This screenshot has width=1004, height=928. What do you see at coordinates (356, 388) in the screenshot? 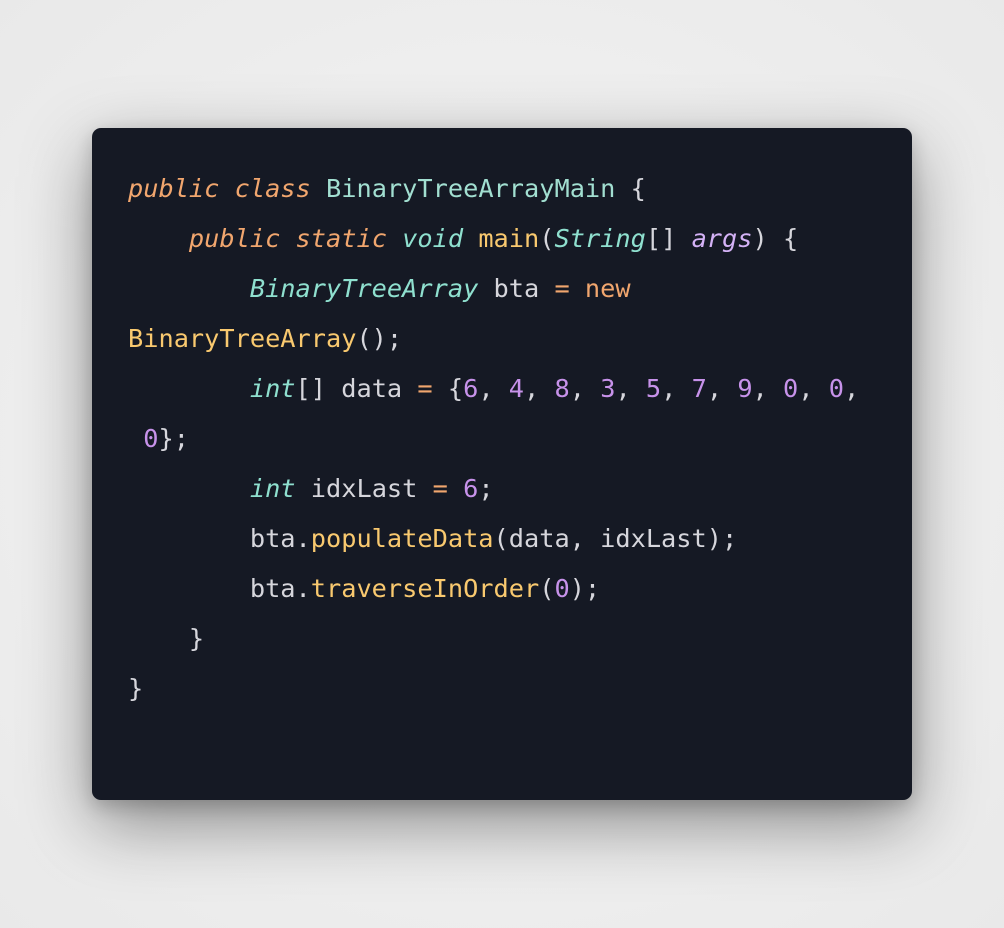
I see `plain-token: [] data` at bounding box center [356, 388].